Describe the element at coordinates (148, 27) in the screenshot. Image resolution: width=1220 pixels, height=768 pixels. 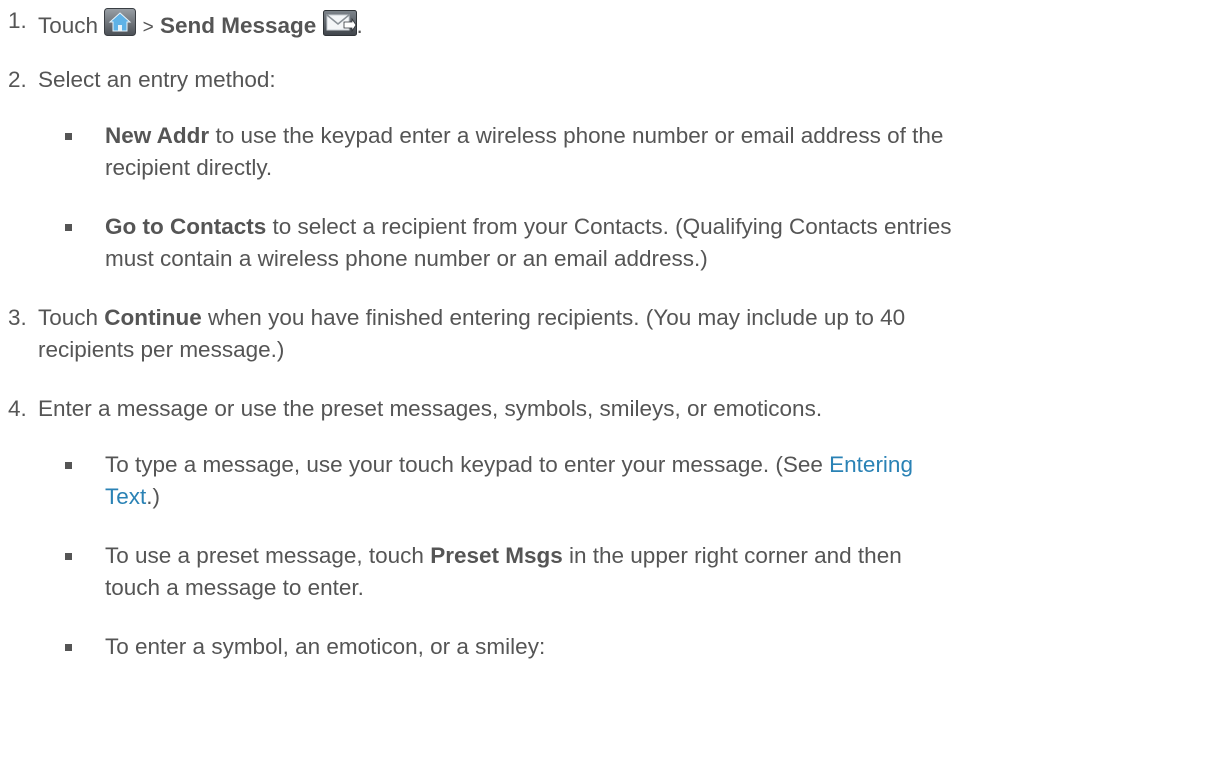
I see `step-1-sep: >` at that location.